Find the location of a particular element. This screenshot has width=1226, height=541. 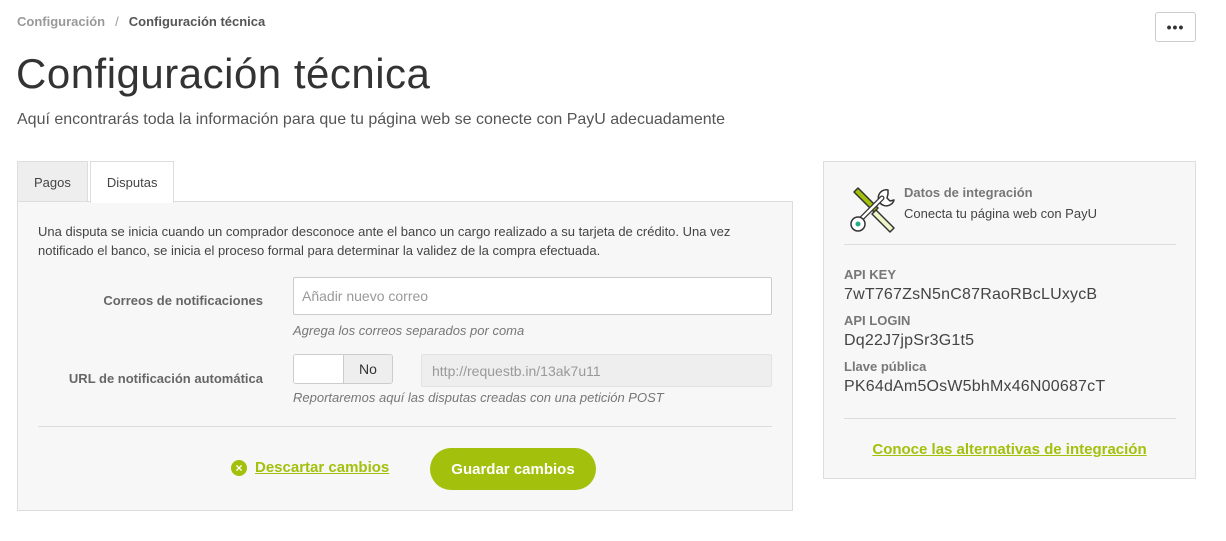

toggle-state-label: No is located at coordinates (367, 369).